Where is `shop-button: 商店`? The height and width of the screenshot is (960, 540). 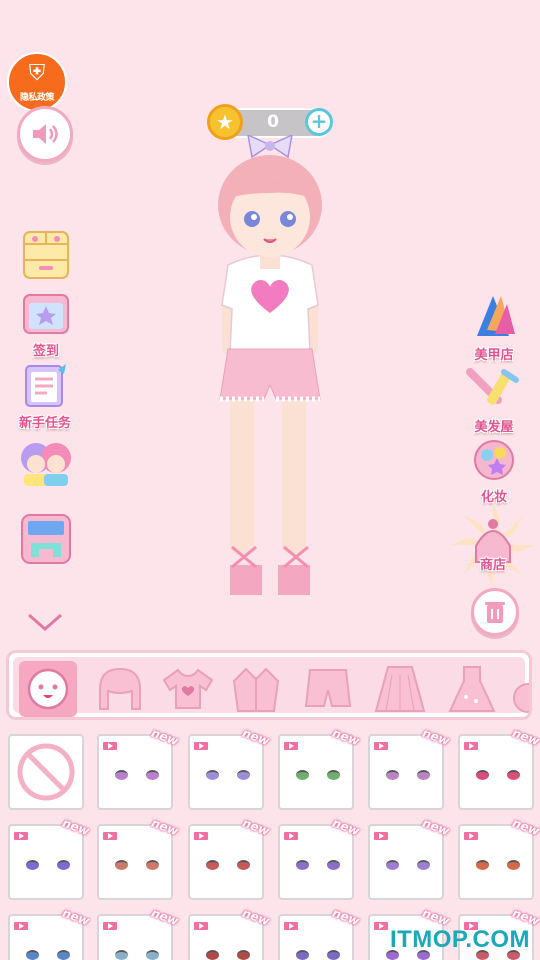
shop-button: 商店 is located at coordinates (493, 545).